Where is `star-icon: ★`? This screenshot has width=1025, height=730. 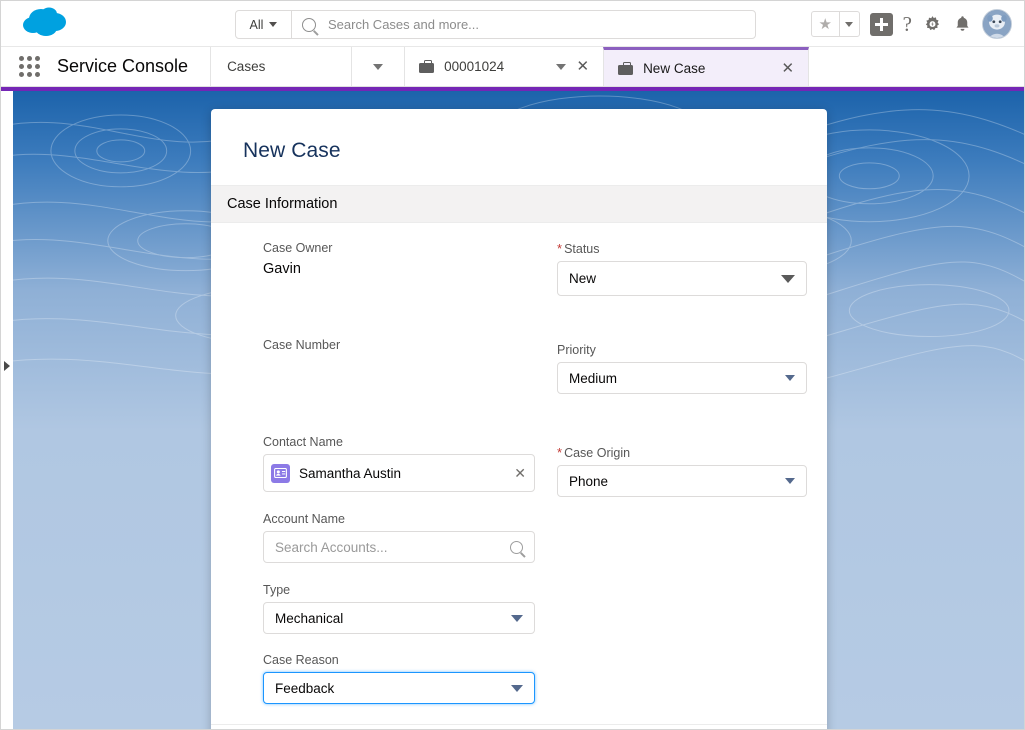 star-icon: ★ is located at coordinates (825, 24).